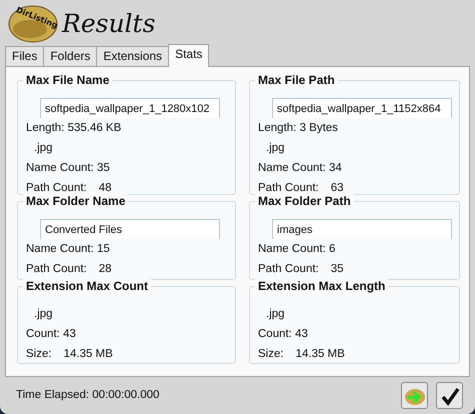 Image resolution: width=475 pixels, height=414 pixels. What do you see at coordinates (296, 80) in the screenshot?
I see `group-title: Max File Path` at bounding box center [296, 80].